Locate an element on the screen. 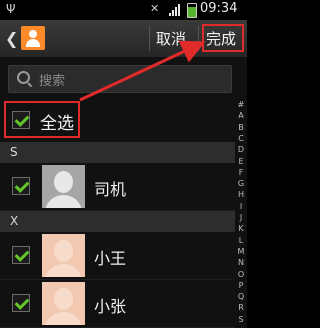  index-letter: C is located at coordinates (241, 138).